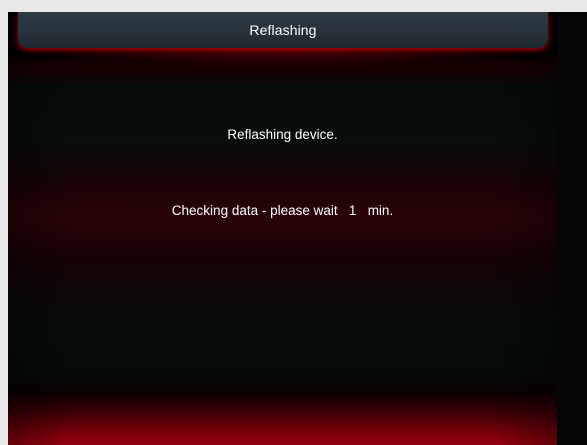 The image size is (587, 445). Describe the element at coordinates (572, 228) in the screenshot. I see `side-bezel` at that location.